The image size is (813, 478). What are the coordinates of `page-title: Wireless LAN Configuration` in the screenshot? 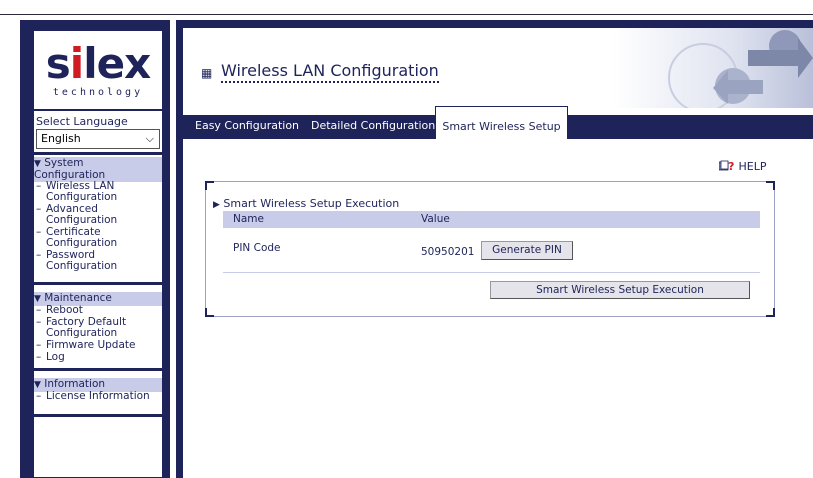 It's located at (330, 72).